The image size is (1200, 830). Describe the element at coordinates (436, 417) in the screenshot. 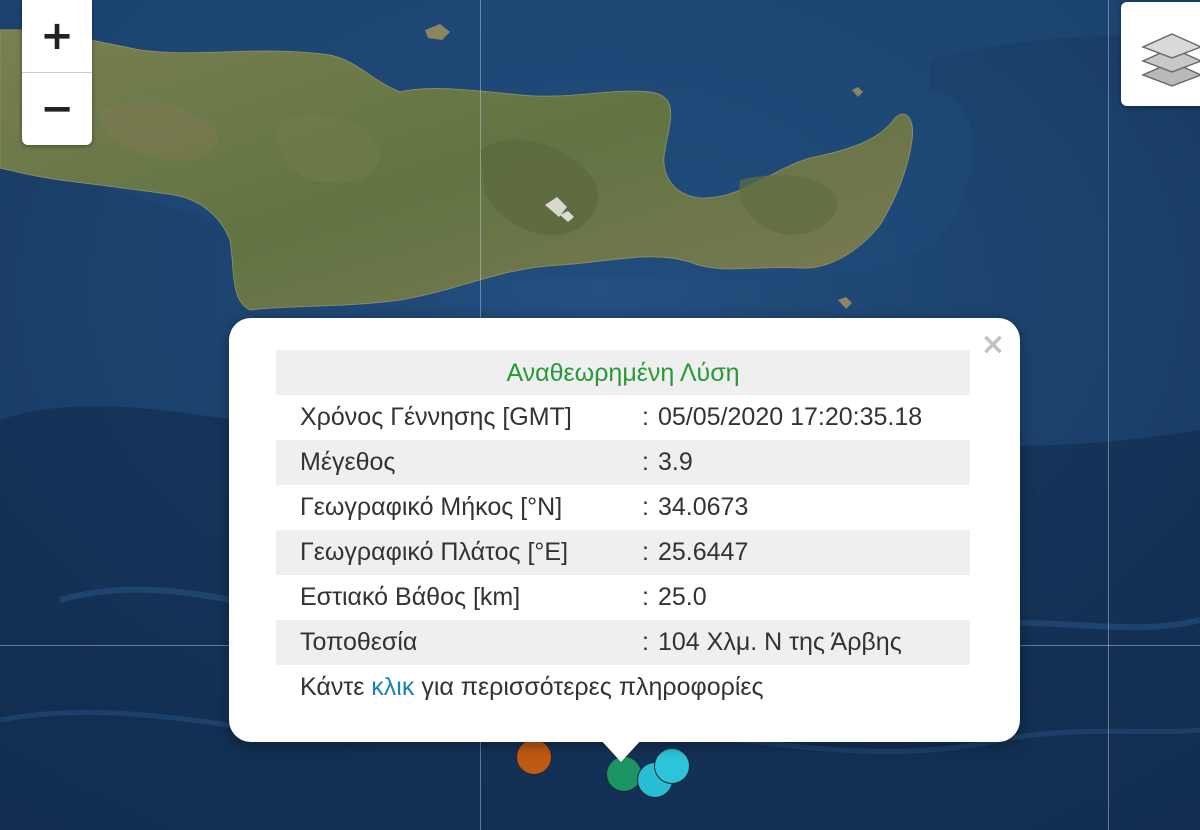

I see `info-label: Χρόνος Γέννησης [GMT]` at that location.